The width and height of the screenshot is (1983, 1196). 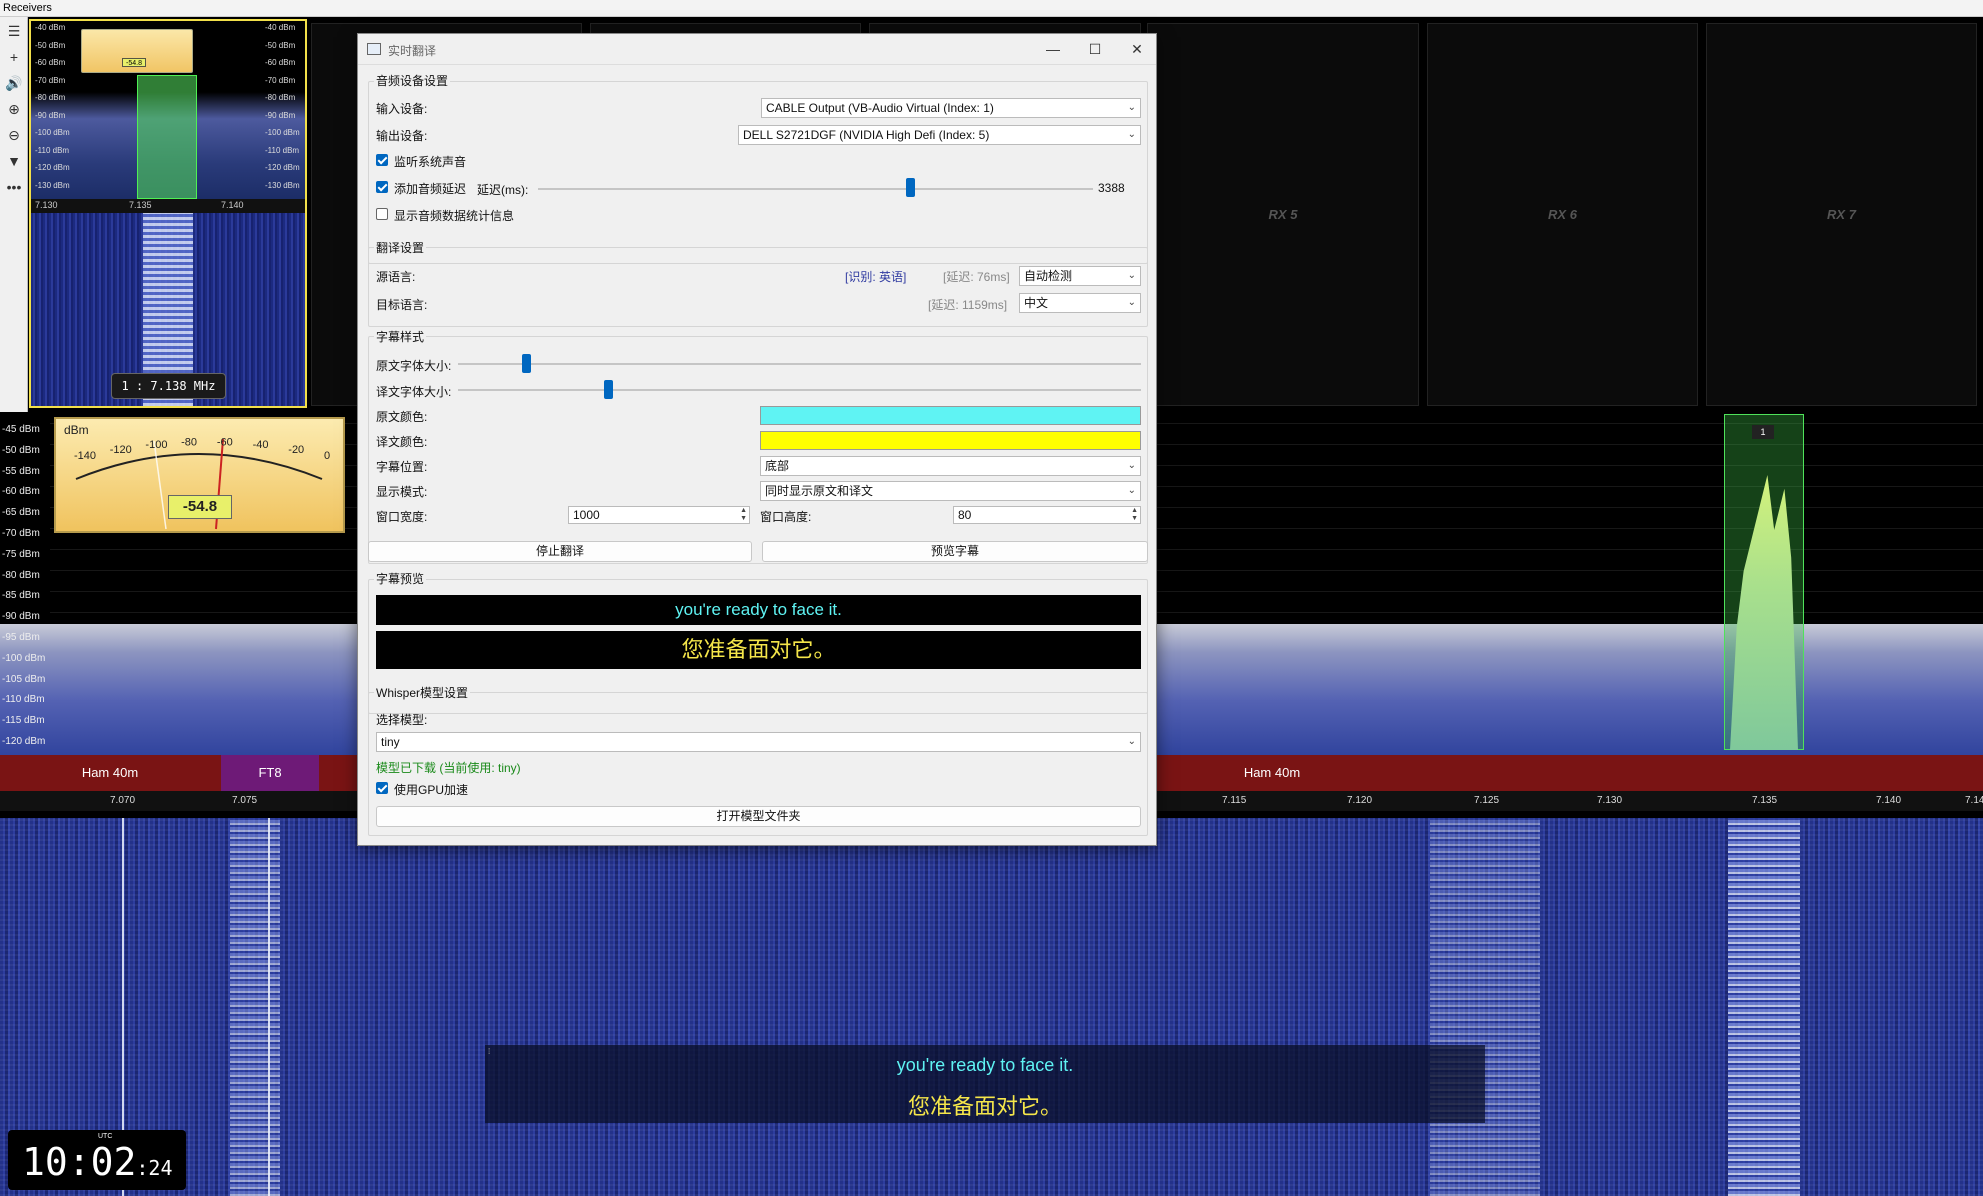 What do you see at coordinates (910, 187) in the screenshot?
I see `delay-slider-thumb` at bounding box center [910, 187].